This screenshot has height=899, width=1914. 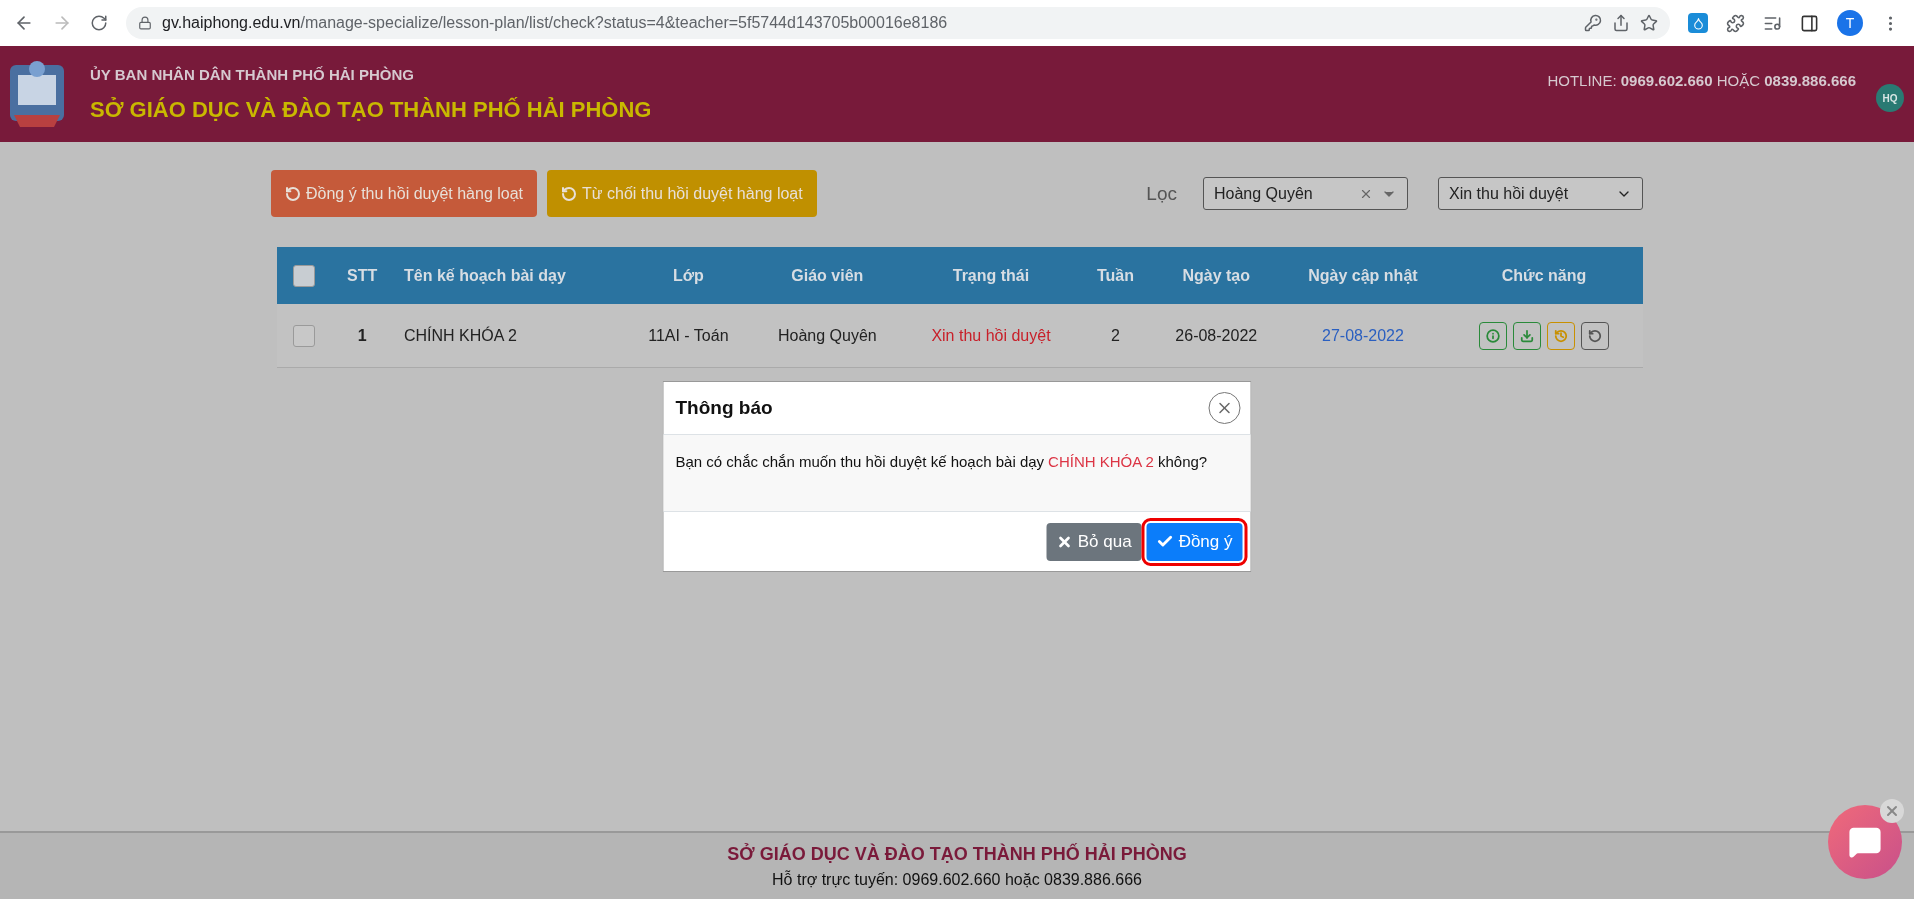 What do you see at coordinates (1161, 193) in the screenshot?
I see `filter-label: Lọc` at bounding box center [1161, 193].